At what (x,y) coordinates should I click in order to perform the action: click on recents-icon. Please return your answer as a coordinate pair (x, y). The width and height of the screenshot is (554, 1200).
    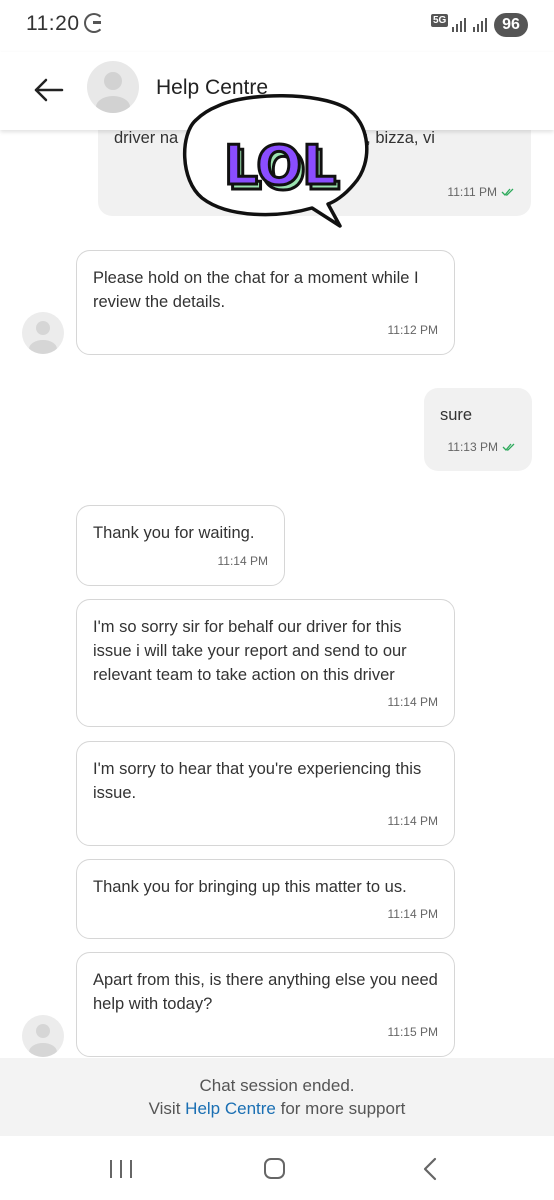
    Looking at the image, I should click on (111, 1169).